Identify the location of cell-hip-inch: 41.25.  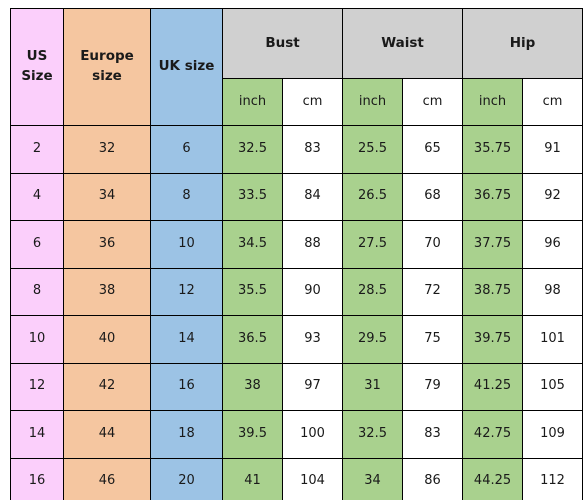
(493, 386).